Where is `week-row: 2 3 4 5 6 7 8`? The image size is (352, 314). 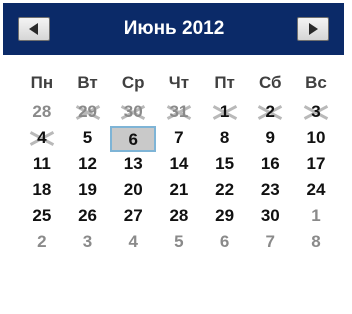
week-row: 2 3 4 5 6 7 8 is located at coordinates (179, 243).